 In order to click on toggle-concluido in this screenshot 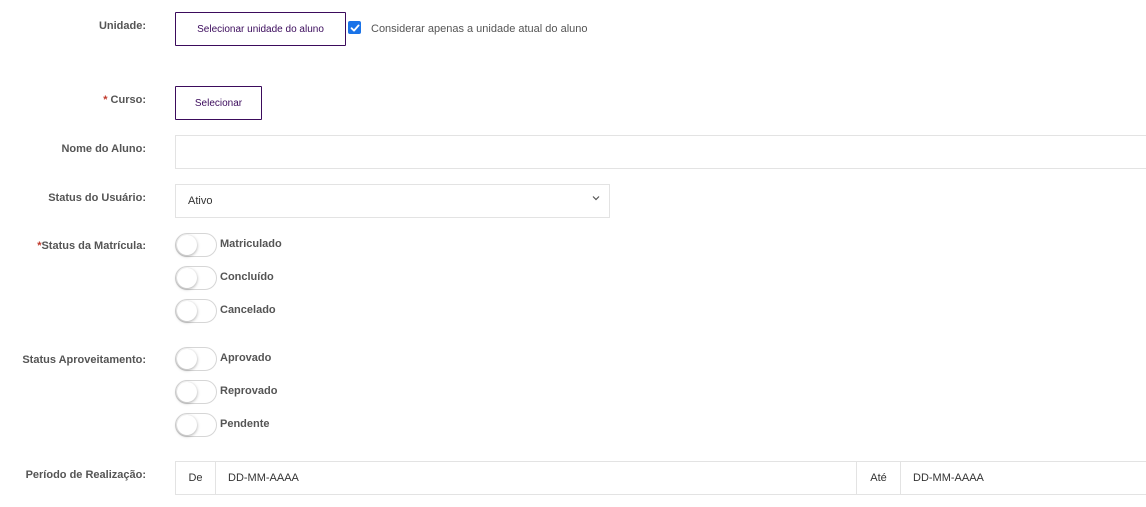, I will do `click(196, 278)`.